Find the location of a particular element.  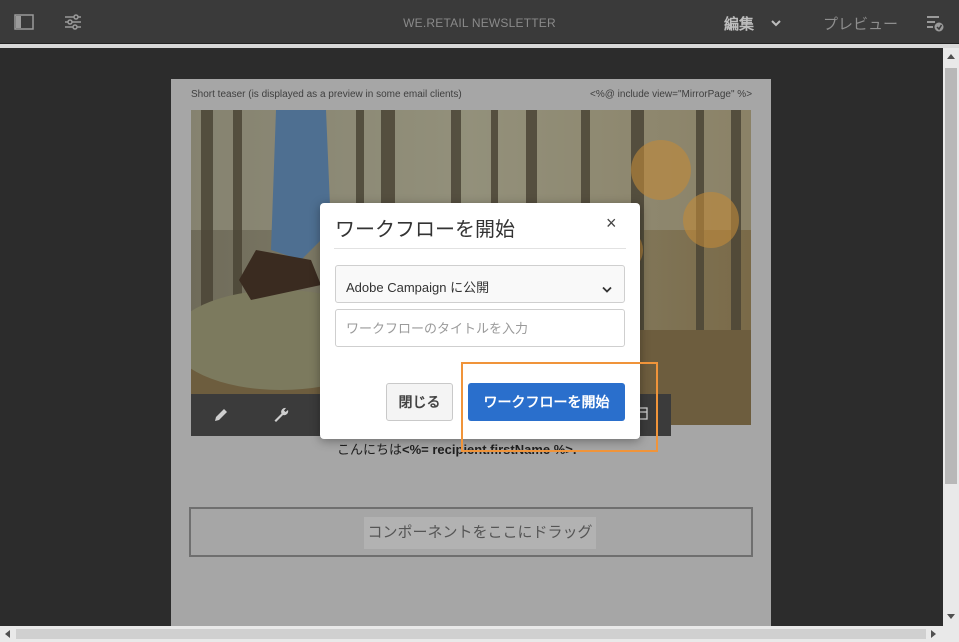

workflow-model-value: Adobe Campaign に公開 is located at coordinates (418, 287).